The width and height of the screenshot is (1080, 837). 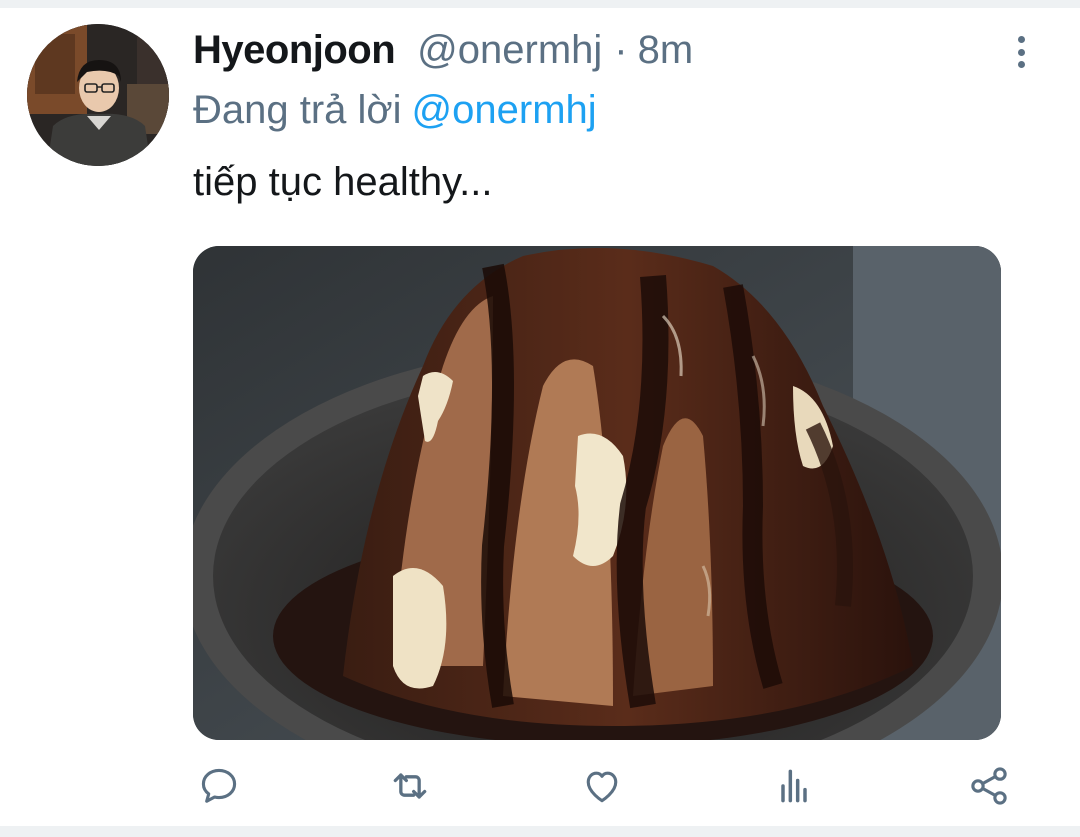 What do you see at coordinates (540, 4) in the screenshot?
I see `top-divider` at bounding box center [540, 4].